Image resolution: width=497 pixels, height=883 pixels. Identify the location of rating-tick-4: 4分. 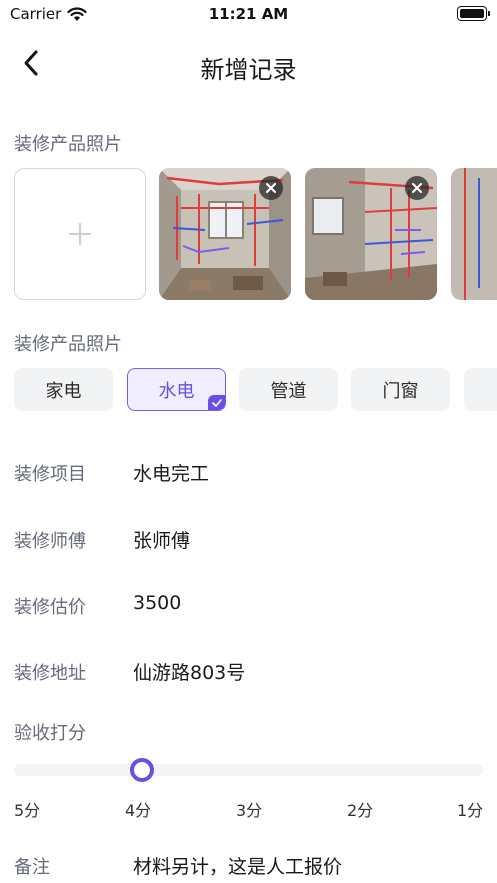
(138, 810).